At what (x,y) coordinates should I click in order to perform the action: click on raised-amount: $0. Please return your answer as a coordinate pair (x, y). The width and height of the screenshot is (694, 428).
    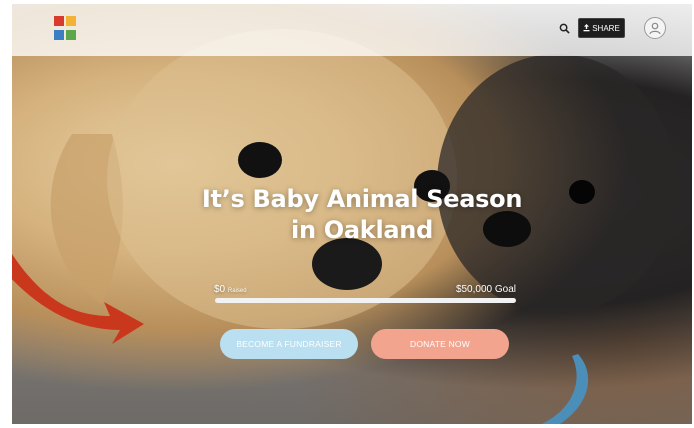
    Looking at the image, I should click on (220, 289).